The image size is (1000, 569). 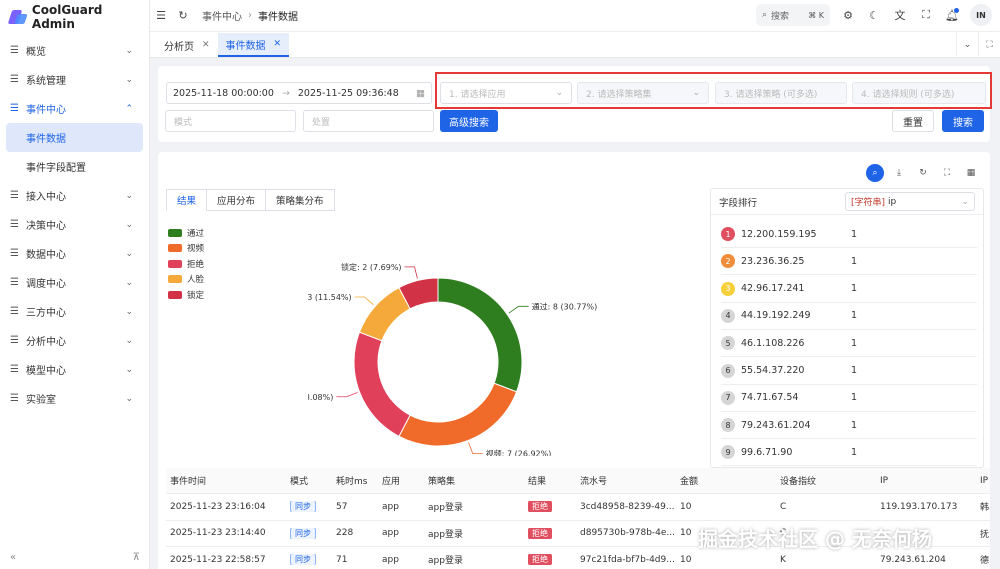 I want to click on sidebar-item-decision: ☰ 决策中心 ⌄, so click(x=74, y=224).